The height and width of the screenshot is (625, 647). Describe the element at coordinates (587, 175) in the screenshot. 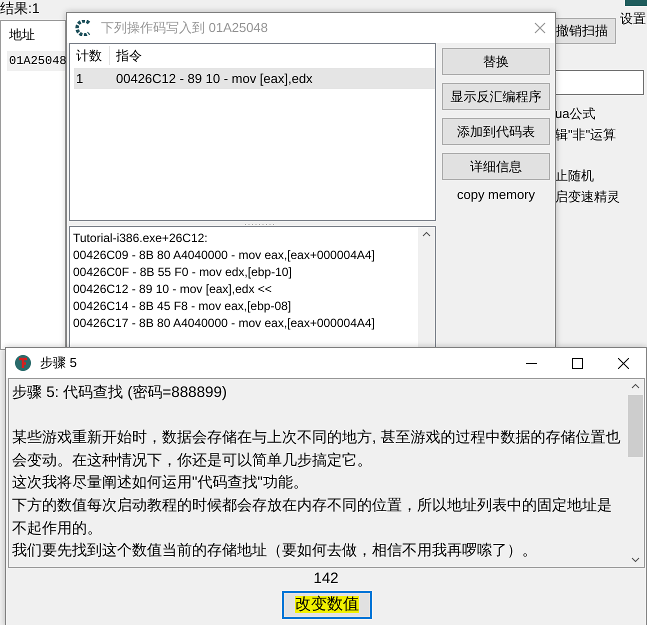

I see `option-label: 止随机` at that location.